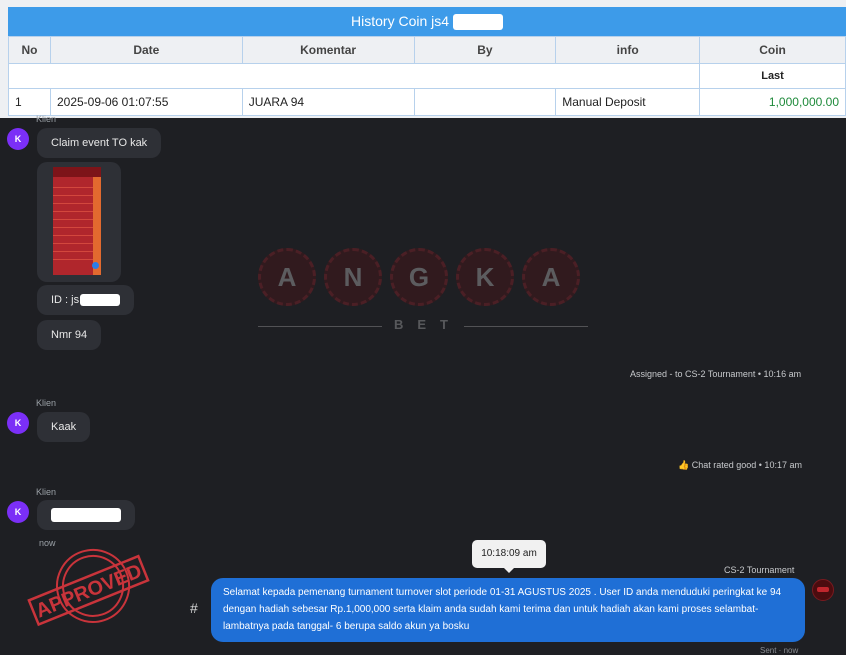 The height and width of the screenshot is (655, 846). I want to click on table-header-row: No Date Komentar By info Coin, so click(427, 50).